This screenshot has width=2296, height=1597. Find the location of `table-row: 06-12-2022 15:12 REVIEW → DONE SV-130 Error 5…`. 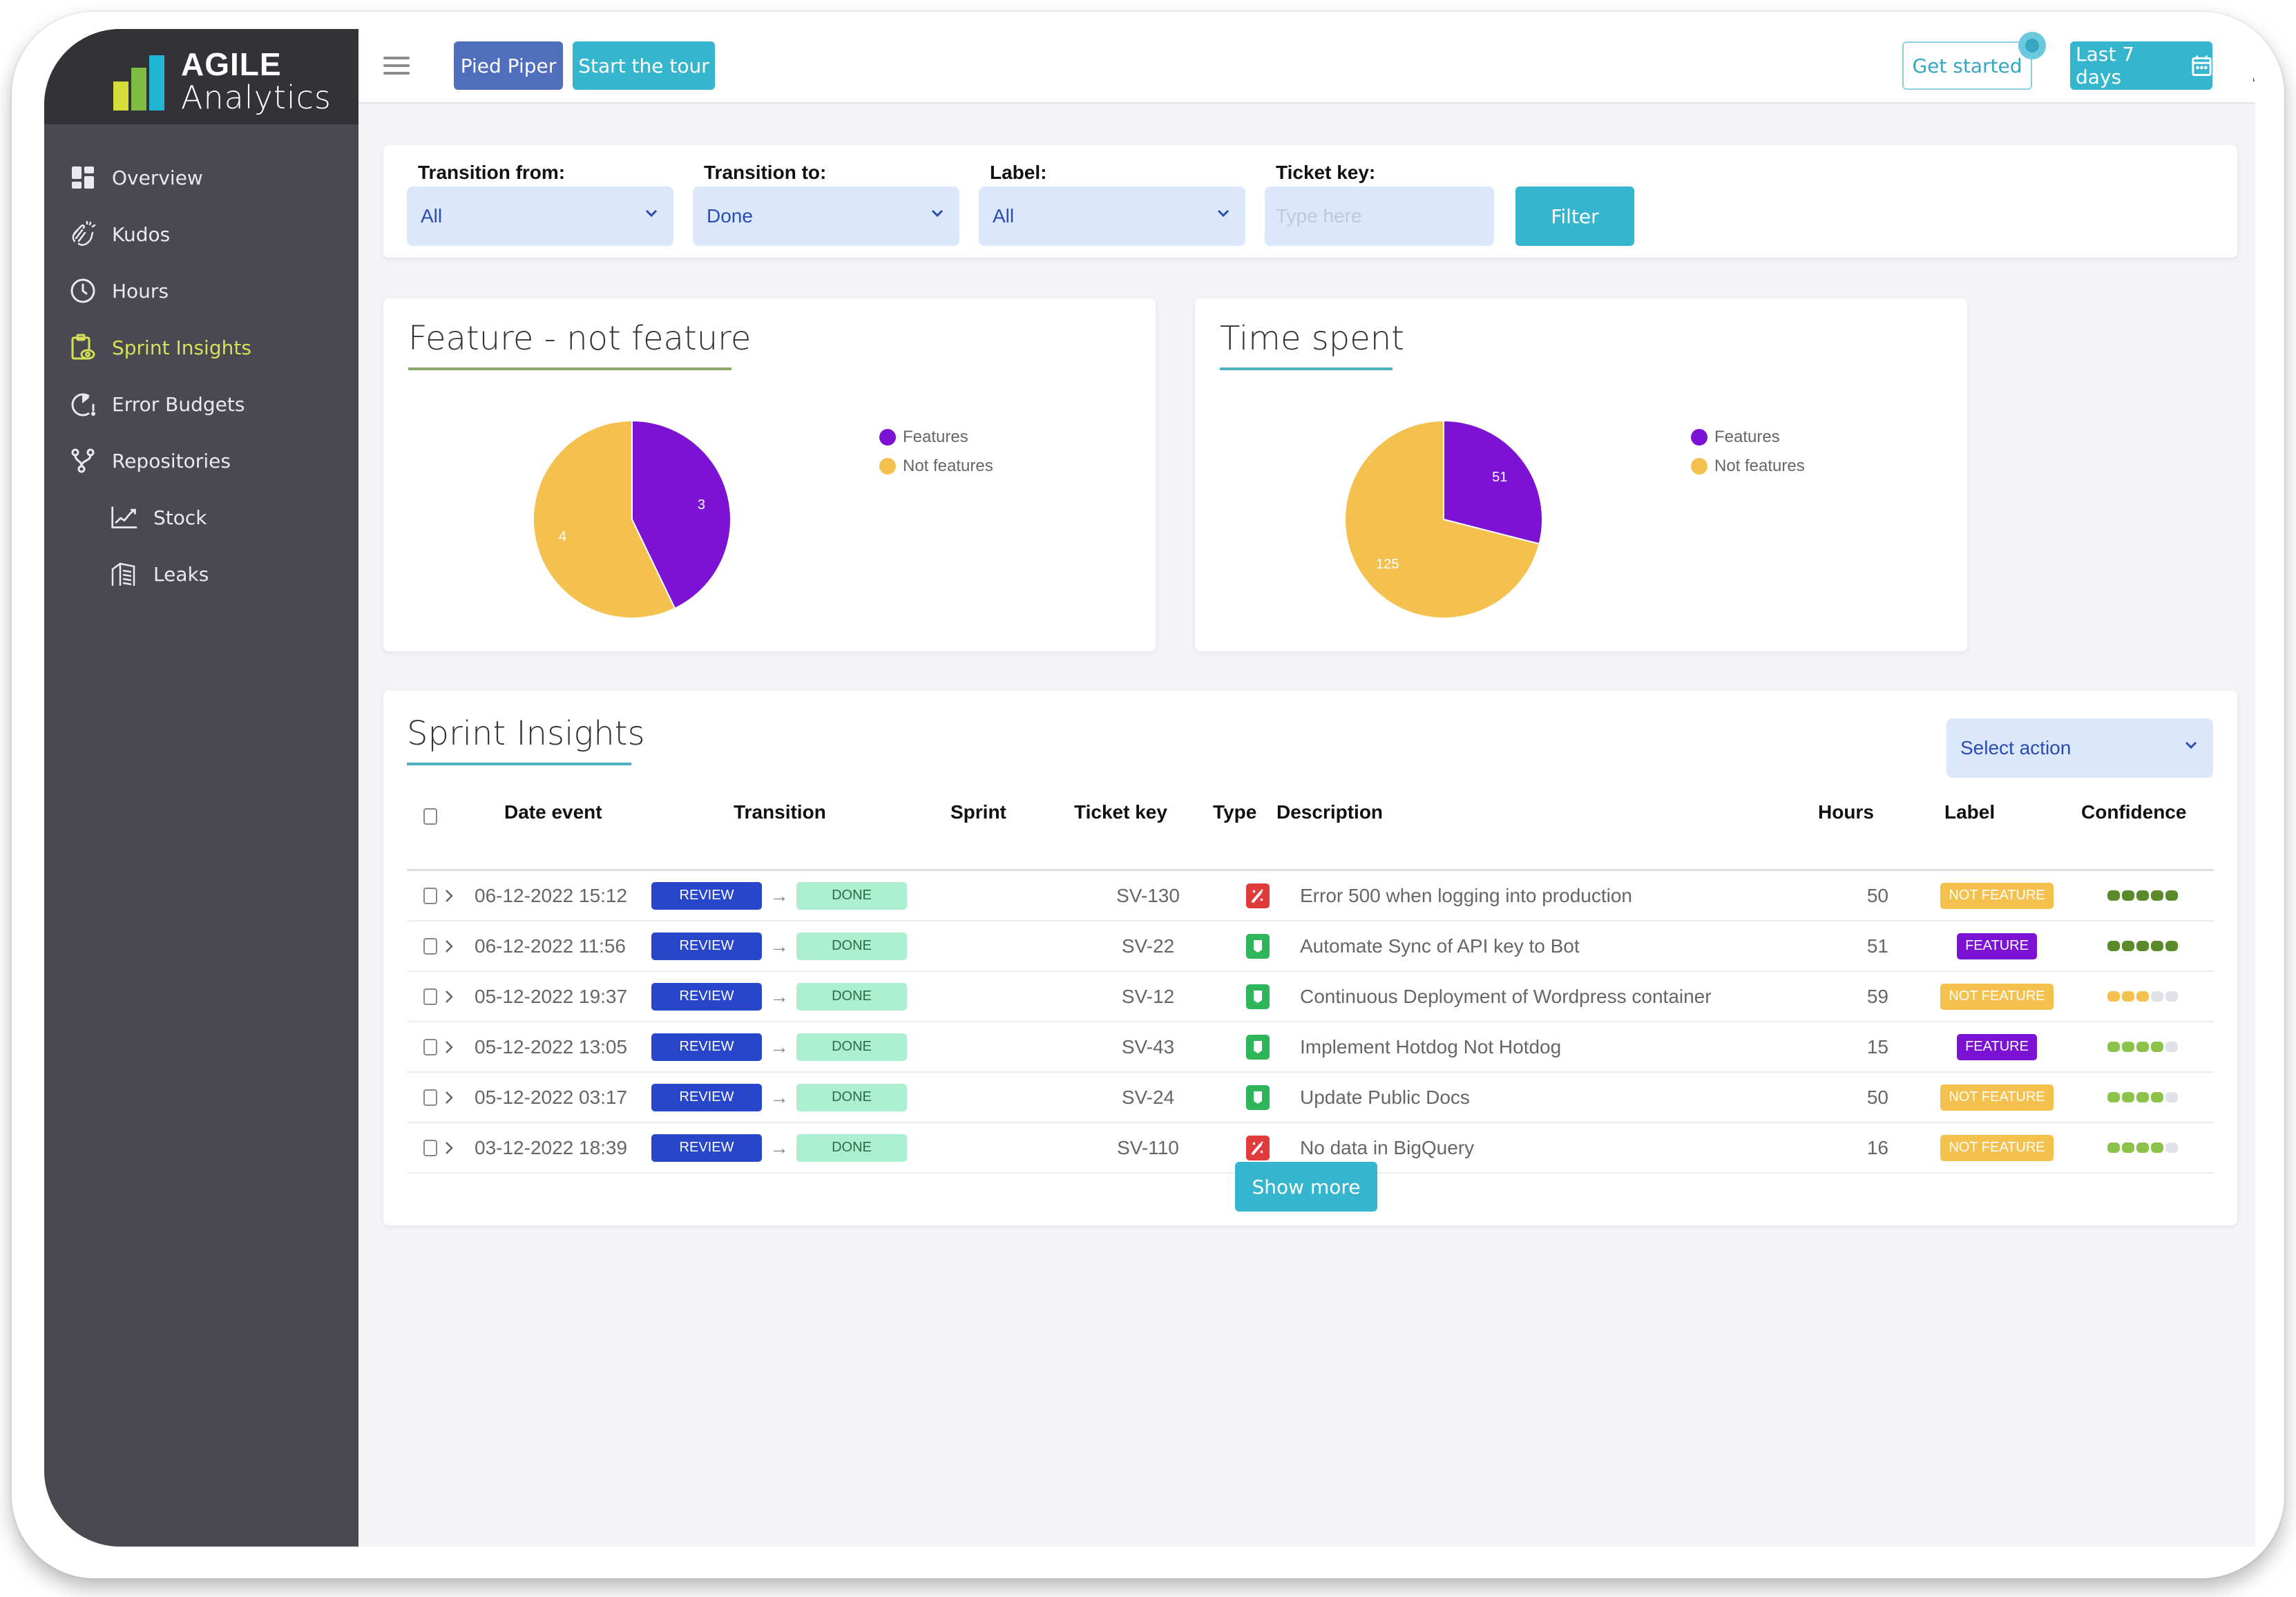

table-row: 06-12-2022 15:12 REVIEW → DONE SV-130 Error 5… is located at coordinates (1310, 896).